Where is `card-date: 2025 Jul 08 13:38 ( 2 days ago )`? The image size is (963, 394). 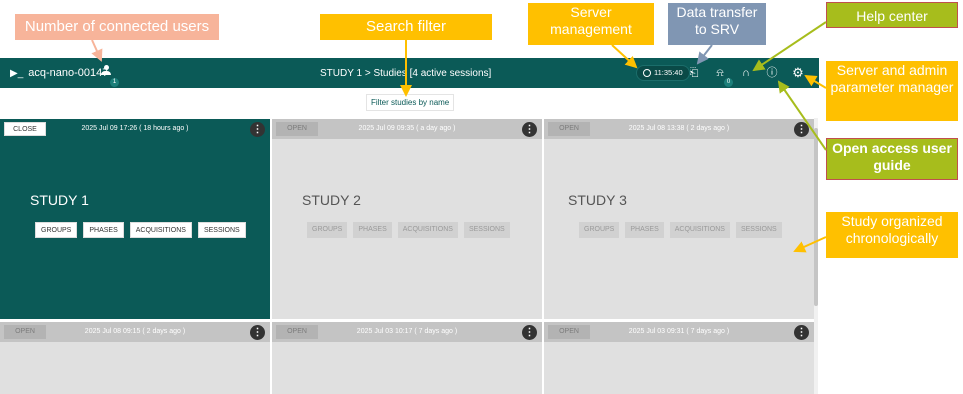 card-date: 2025 Jul 08 13:38 ( 2 days ago ) is located at coordinates (679, 128).